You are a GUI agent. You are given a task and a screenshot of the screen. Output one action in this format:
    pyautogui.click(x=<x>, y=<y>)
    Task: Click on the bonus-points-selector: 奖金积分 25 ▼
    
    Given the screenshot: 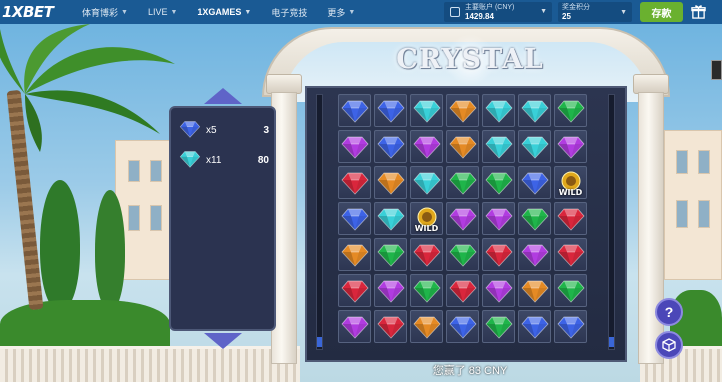 What is the action you would take?
    pyautogui.click(x=595, y=12)
    